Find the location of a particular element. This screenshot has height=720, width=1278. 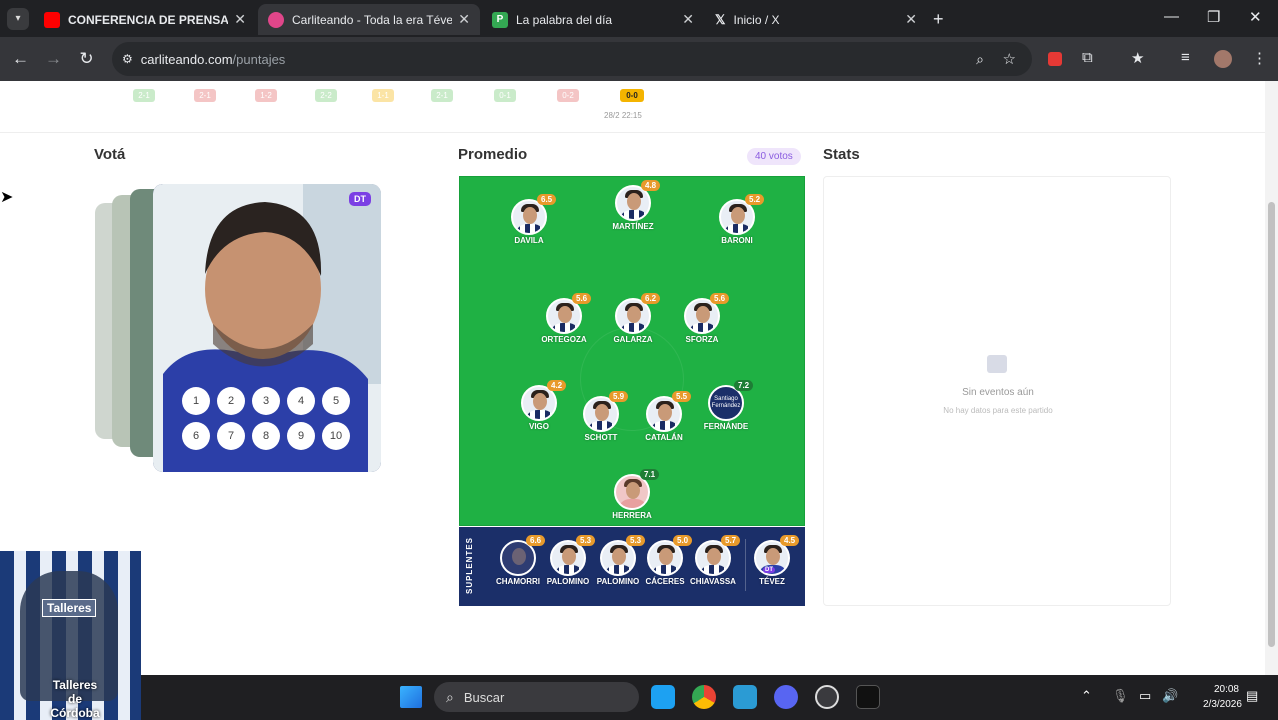

player-baroni: 5.2 BARONI is located at coordinates (737, 219).